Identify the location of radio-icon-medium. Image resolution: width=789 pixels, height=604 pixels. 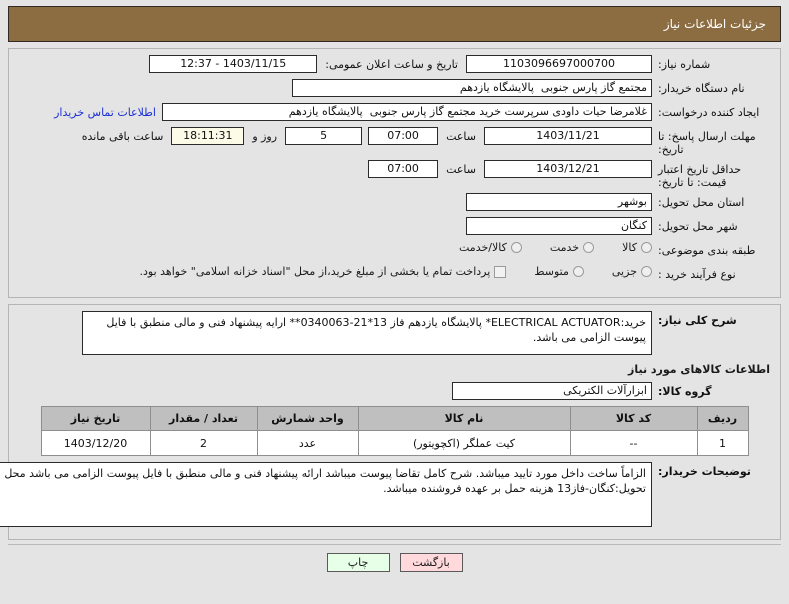
(578, 271).